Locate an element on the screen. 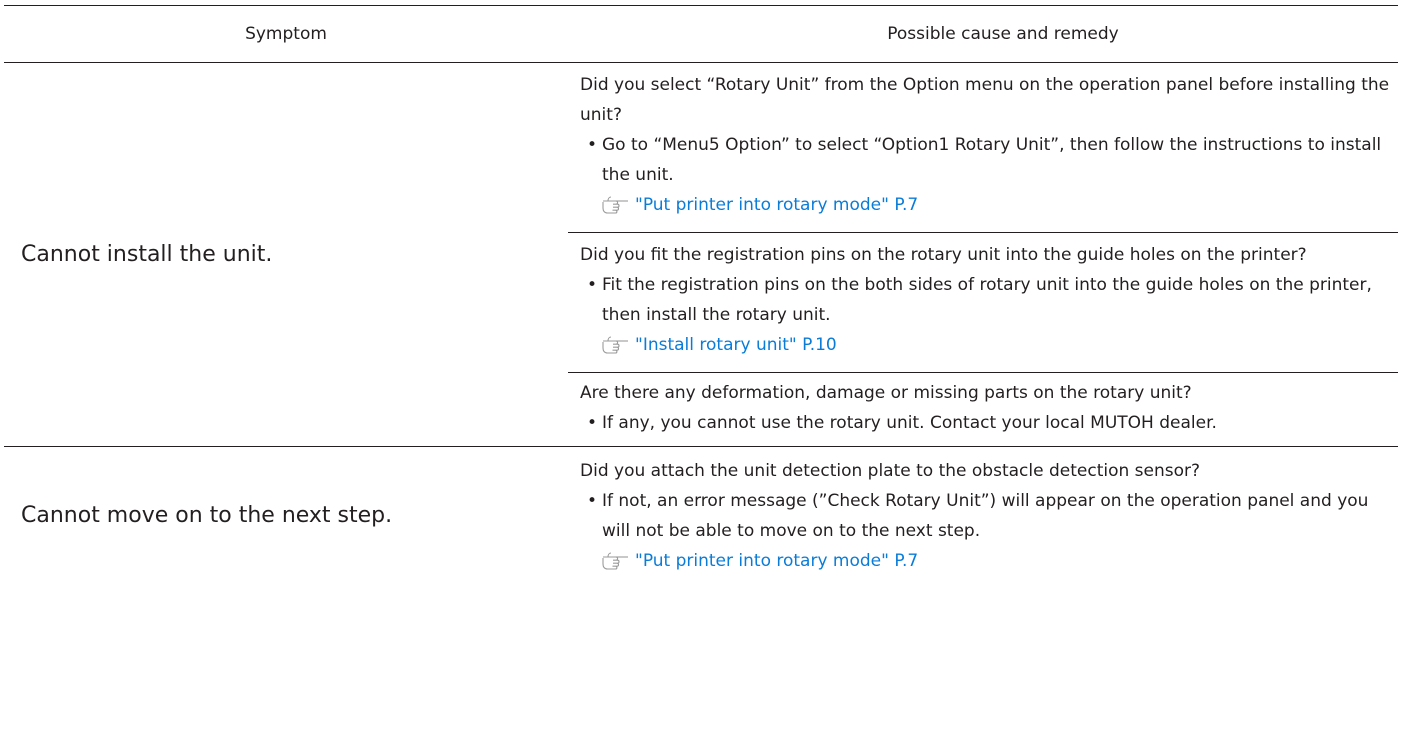  reference-link: "Install rotary unit" P.10 is located at coordinates (989, 345).